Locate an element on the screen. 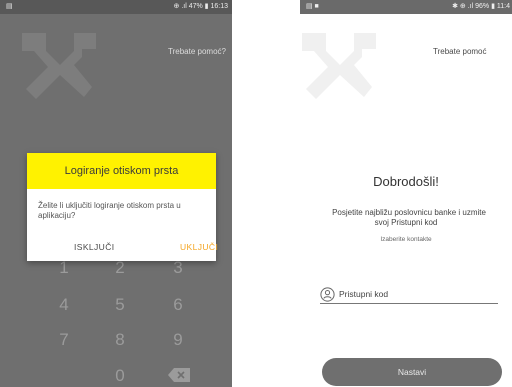 The width and height of the screenshot is (512, 387). help-link: Trebate pomoć? is located at coordinates (197, 51).